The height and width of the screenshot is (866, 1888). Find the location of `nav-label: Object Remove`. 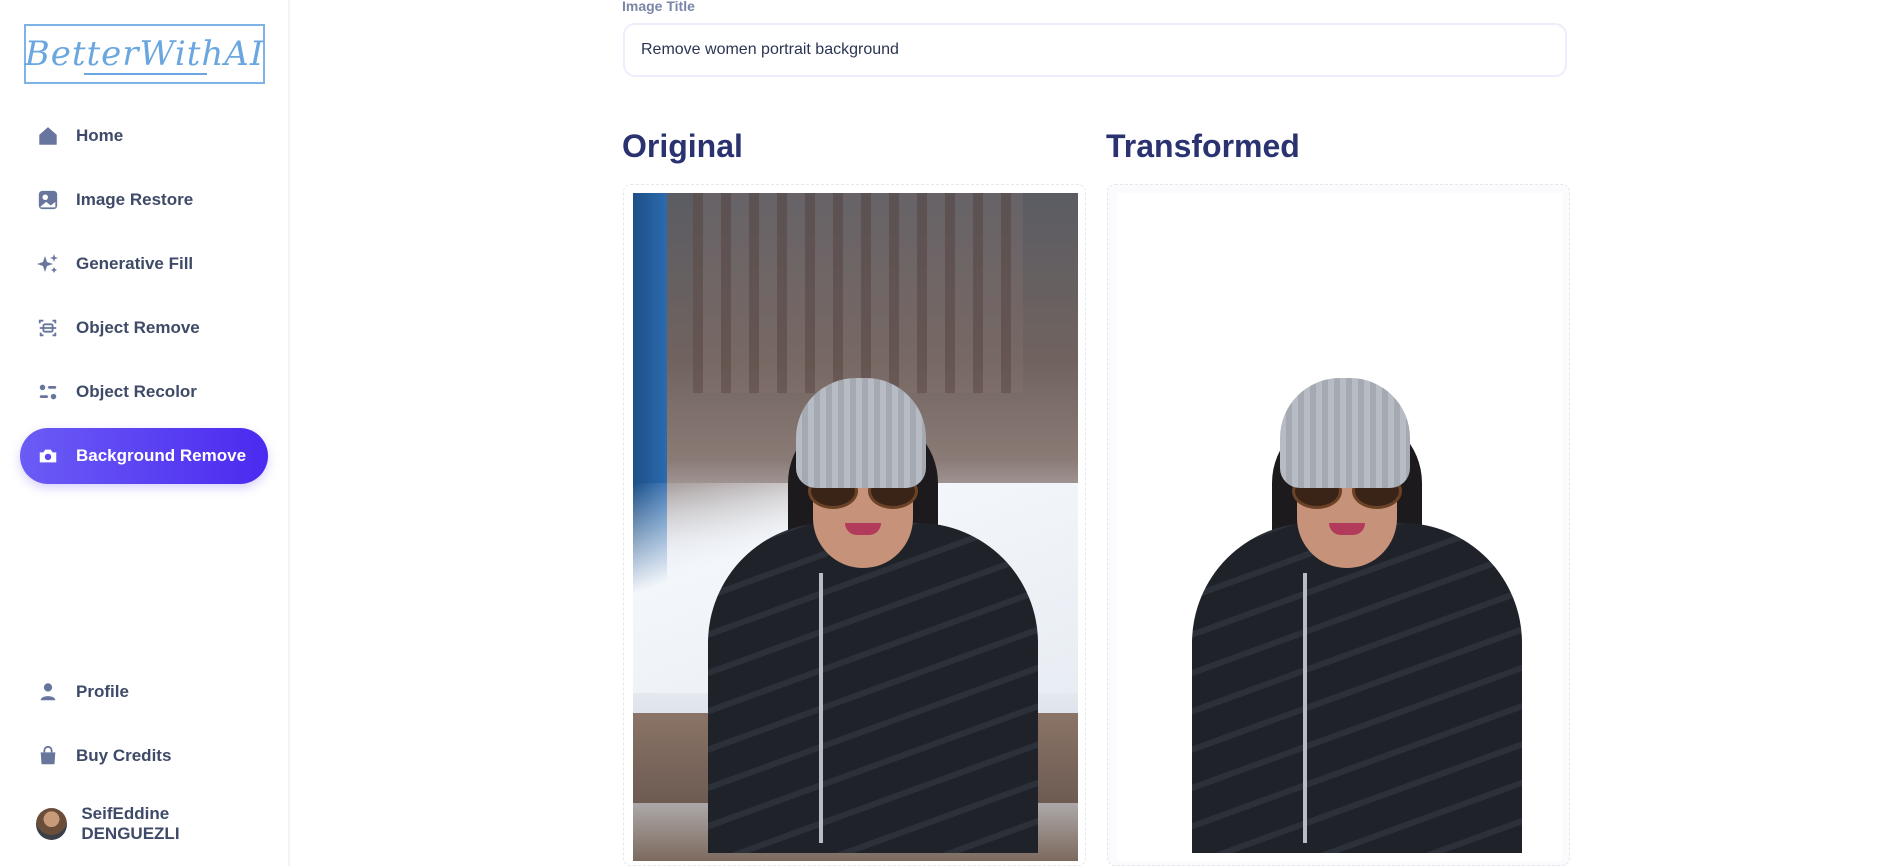

nav-label: Object Remove is located at coordinates (138, 327).